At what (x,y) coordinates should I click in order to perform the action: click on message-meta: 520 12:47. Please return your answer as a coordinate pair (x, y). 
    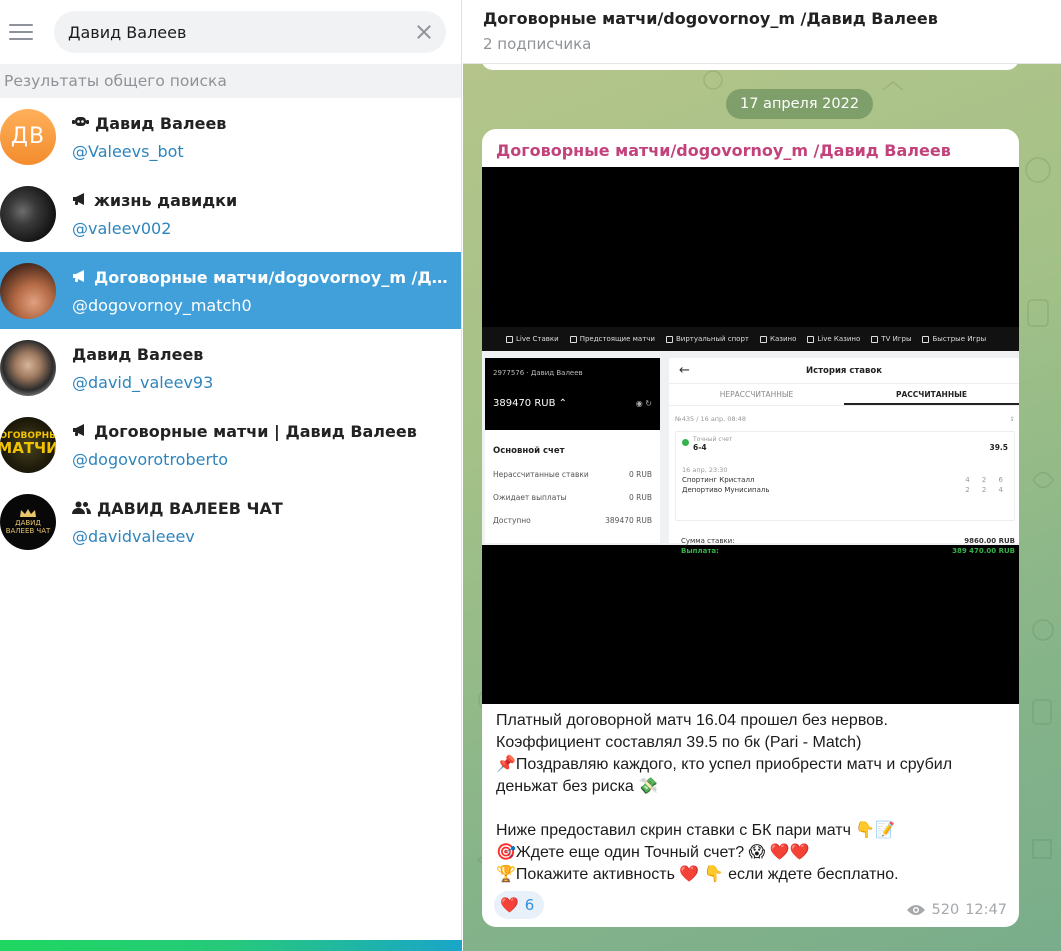
    Looking at the image, I should click on (956, 910).